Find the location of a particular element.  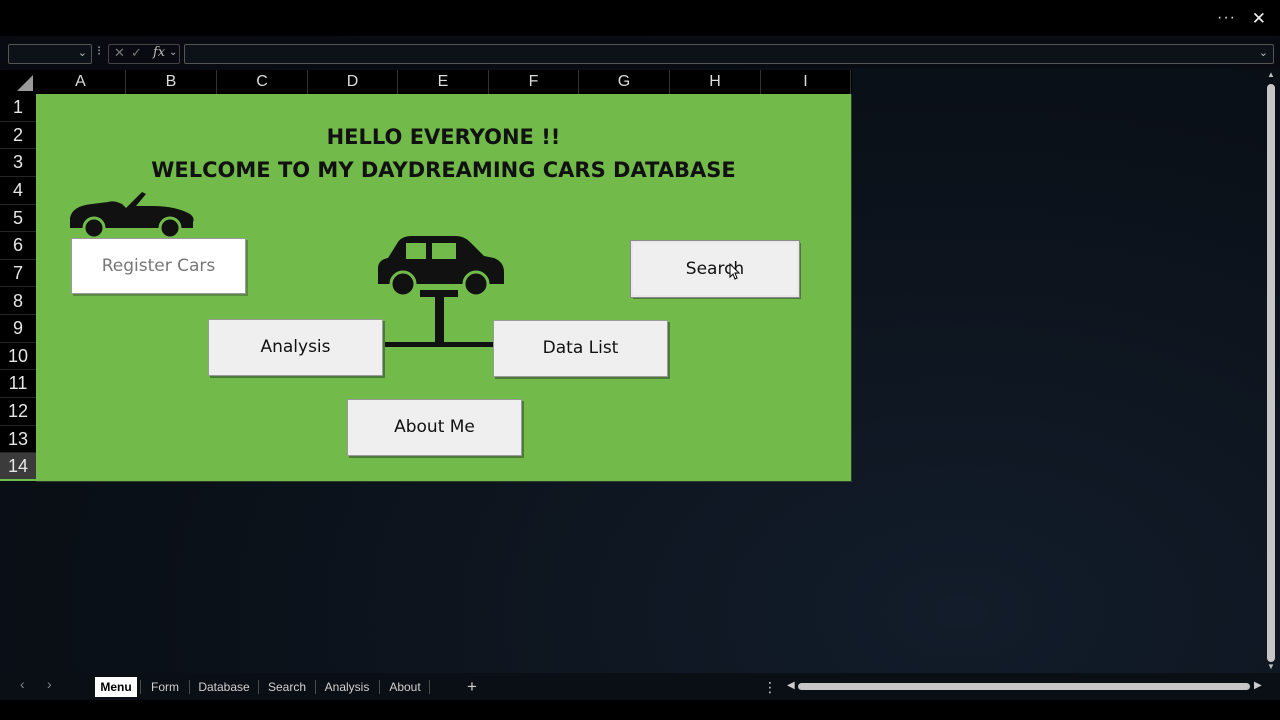

scroll-left-icon: ◀ is located at coordinates (791, 685).